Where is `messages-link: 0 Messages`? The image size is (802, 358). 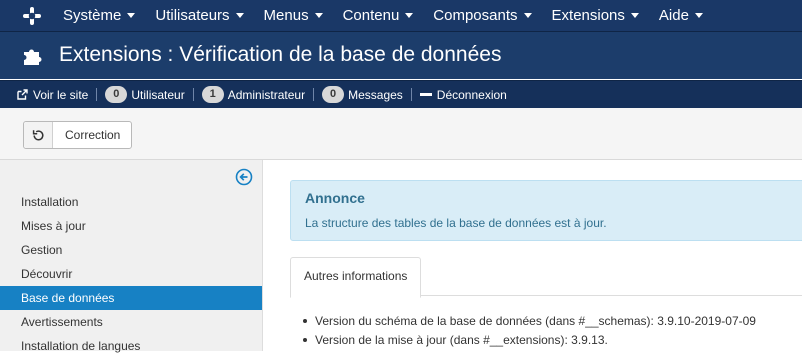
messages-link: 0 Messages is located at coordinates (362, 94).